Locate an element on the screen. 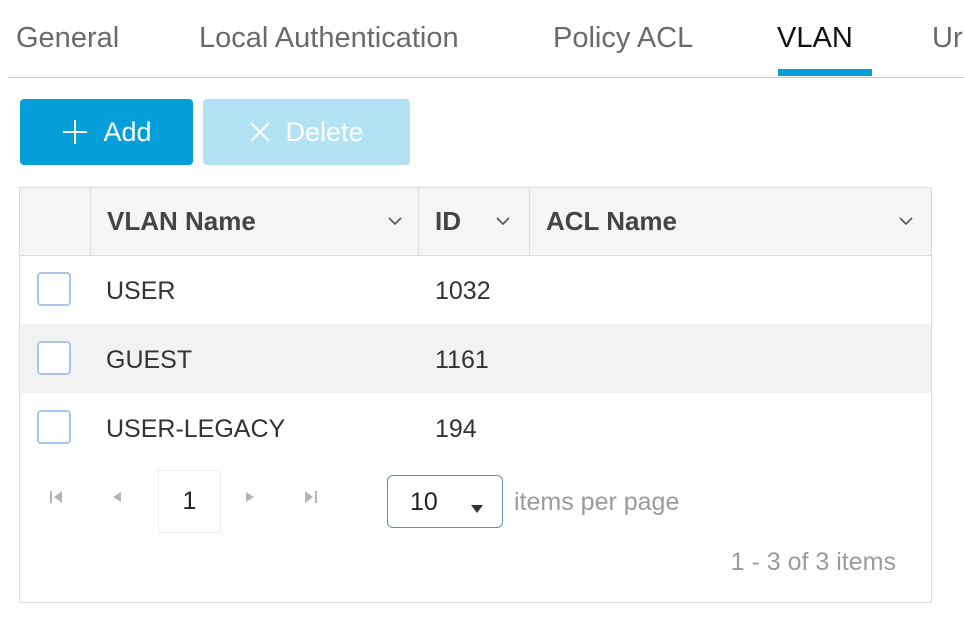 The image size is (964, 626). tab-general: General is located at coordinates (67, 38).